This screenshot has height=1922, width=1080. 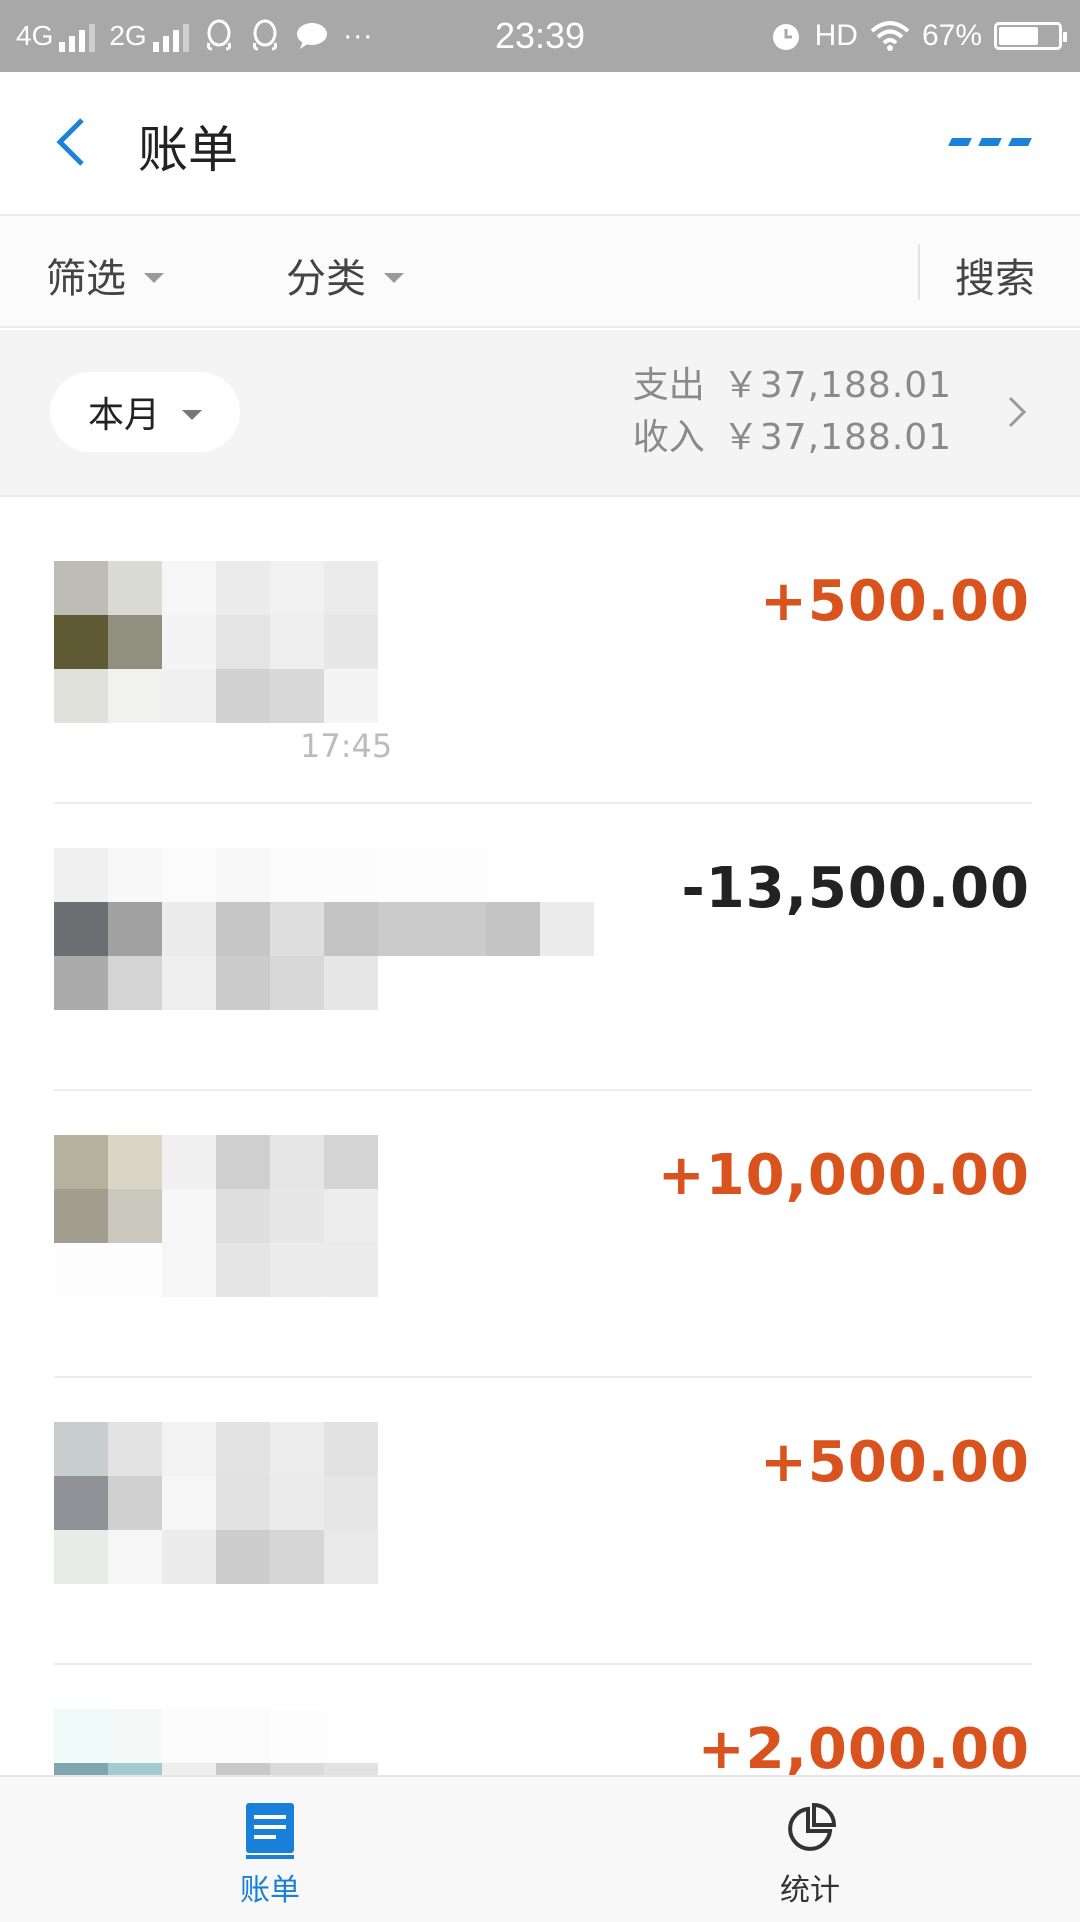 I want to click on transaction-amount: +2,000.00, so click(x=863, y=1746).